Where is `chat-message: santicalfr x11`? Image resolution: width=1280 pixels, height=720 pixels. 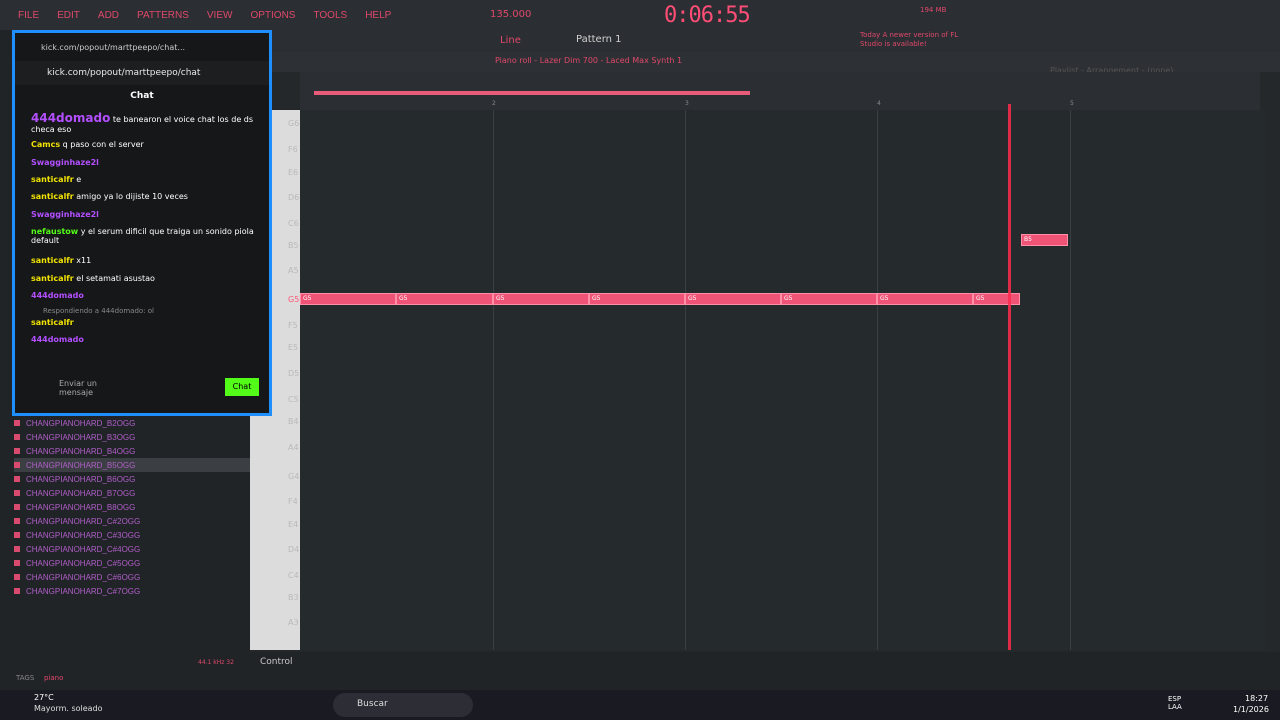 chat-message: santicalfr x11 is located at coordinates (61, 260).